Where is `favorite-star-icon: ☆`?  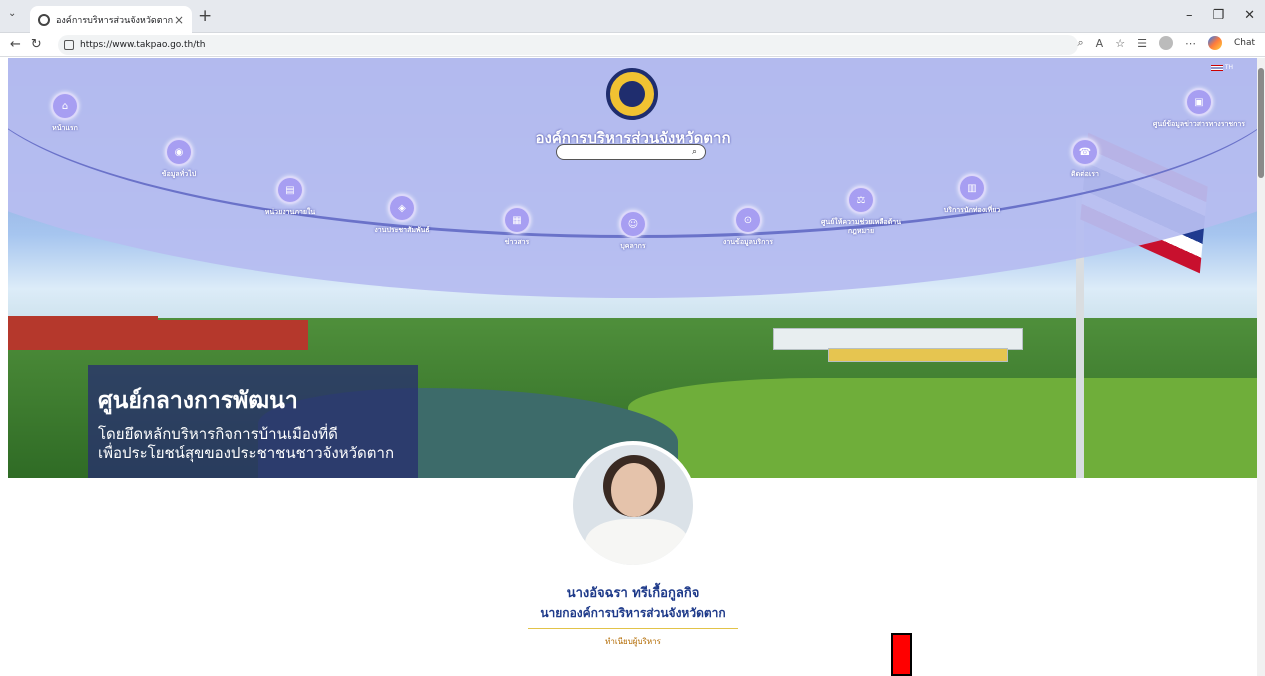 favorite-star-icon: ☆ is located at coordinates (1120, 43).